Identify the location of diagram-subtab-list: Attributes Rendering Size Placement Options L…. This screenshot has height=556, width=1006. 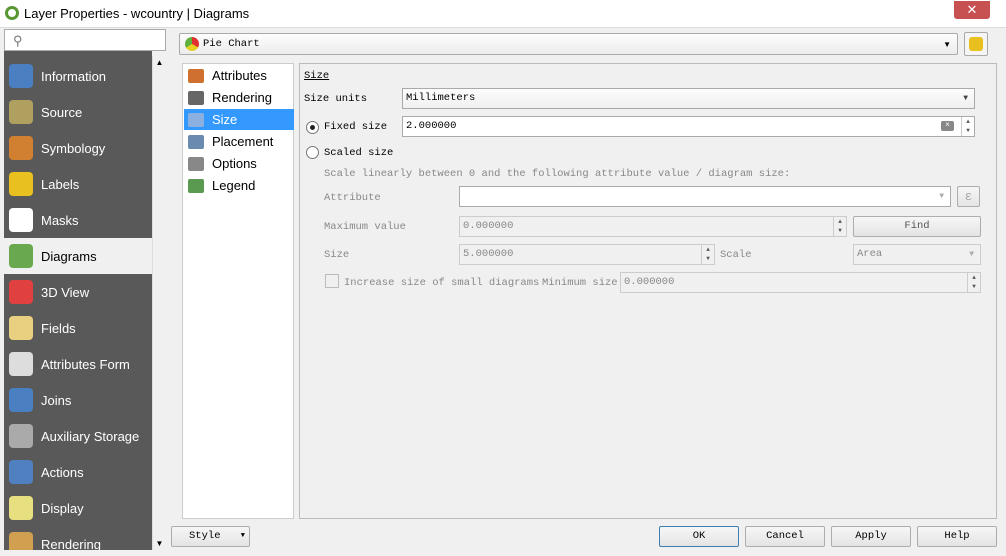
(238, 291).